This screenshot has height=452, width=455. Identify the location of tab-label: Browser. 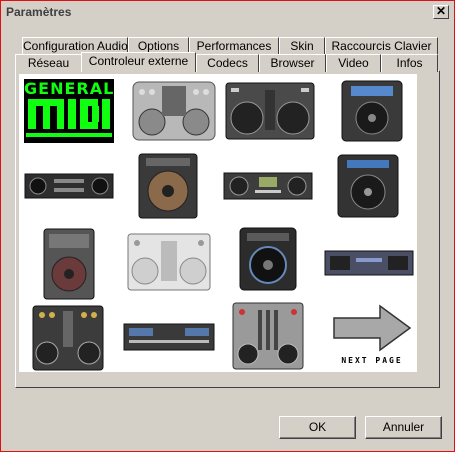
(292, 63).